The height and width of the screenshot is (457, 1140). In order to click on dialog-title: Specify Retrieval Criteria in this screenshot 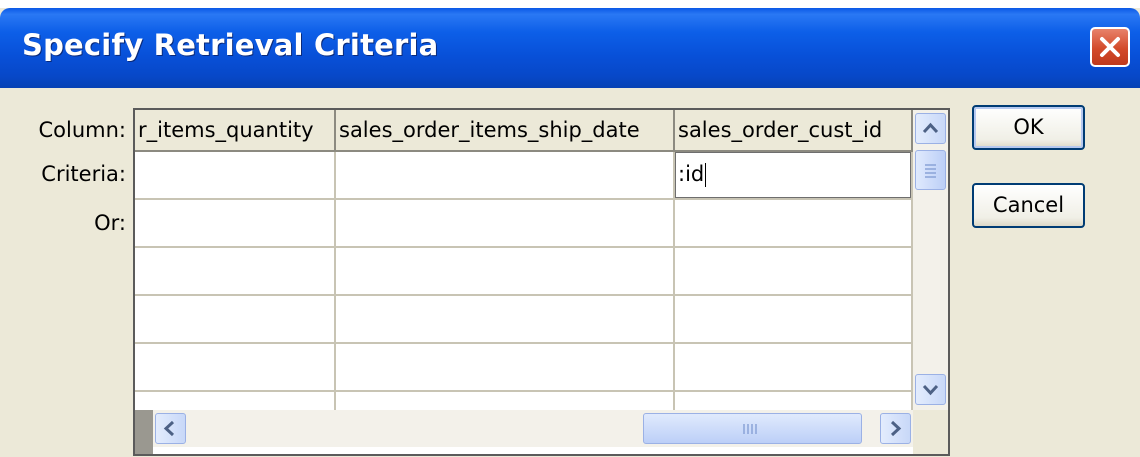, I will do `click(230, 45)`.